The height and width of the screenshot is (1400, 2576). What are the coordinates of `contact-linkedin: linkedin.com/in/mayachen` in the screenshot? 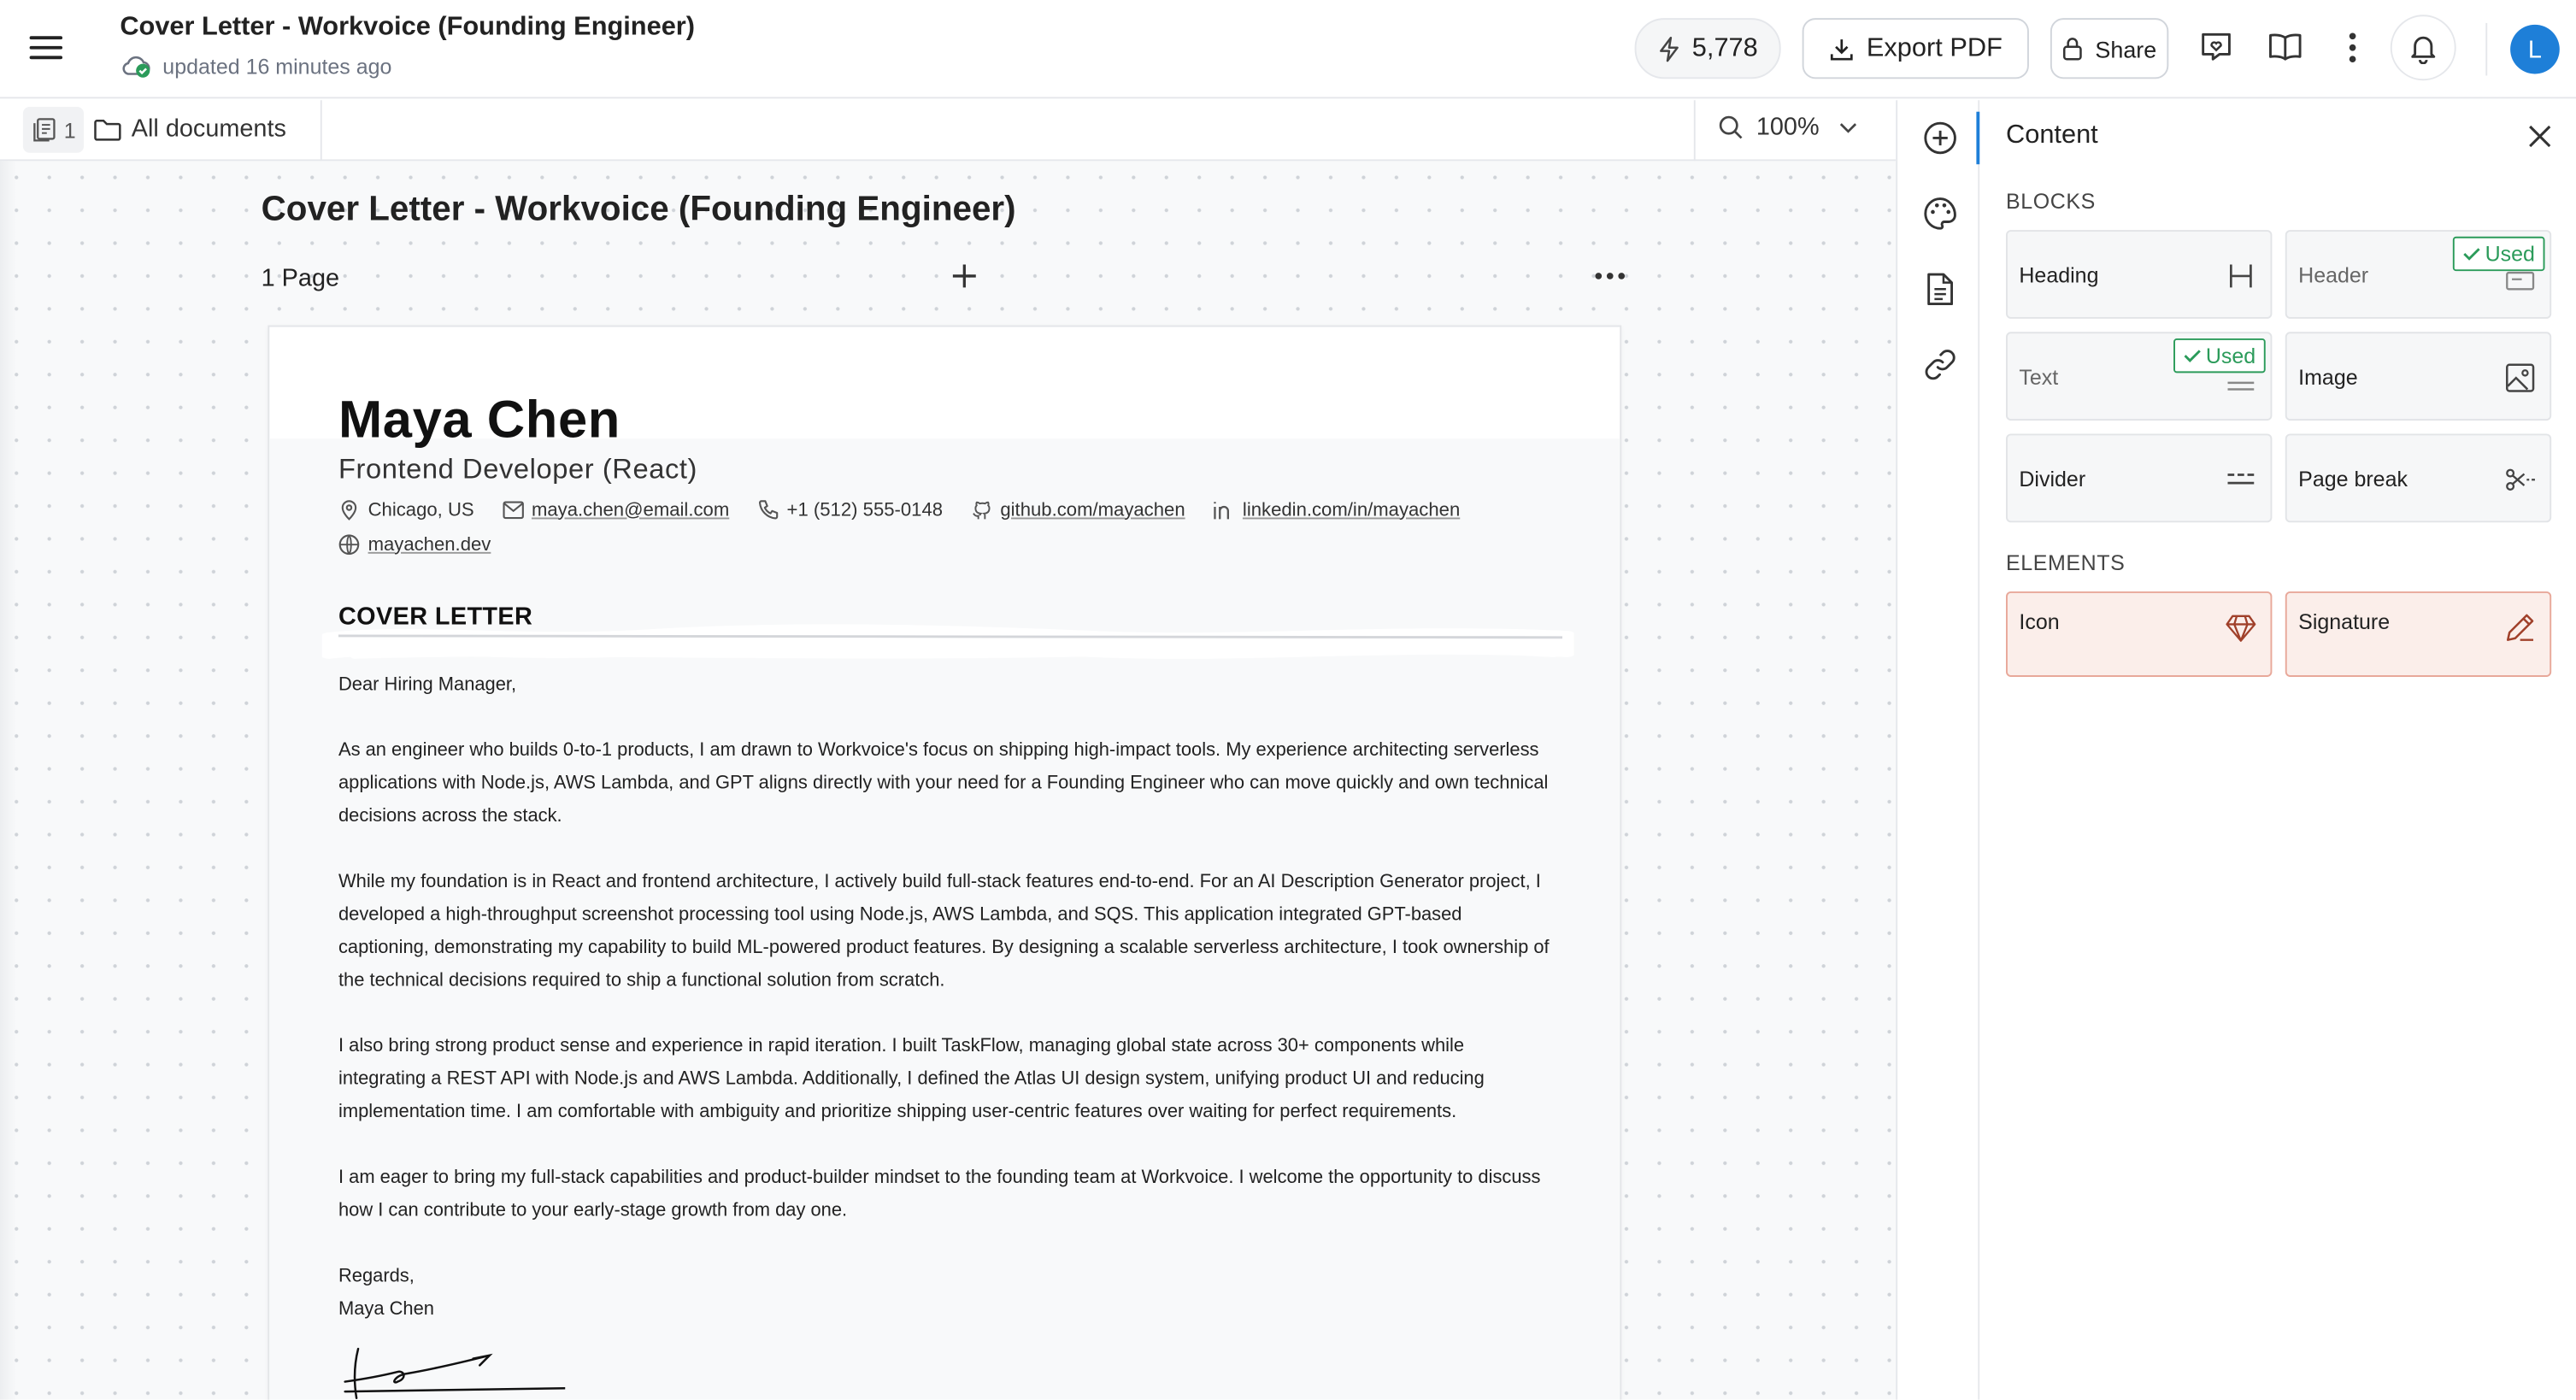 It's located at (1336, 509).